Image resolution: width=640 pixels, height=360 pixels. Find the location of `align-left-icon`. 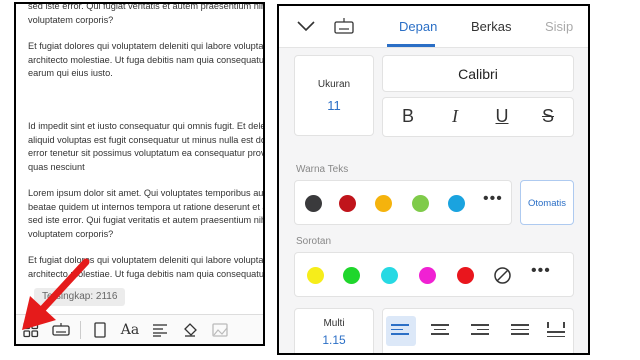

align-left-icon is located at coordinates (402, 332).